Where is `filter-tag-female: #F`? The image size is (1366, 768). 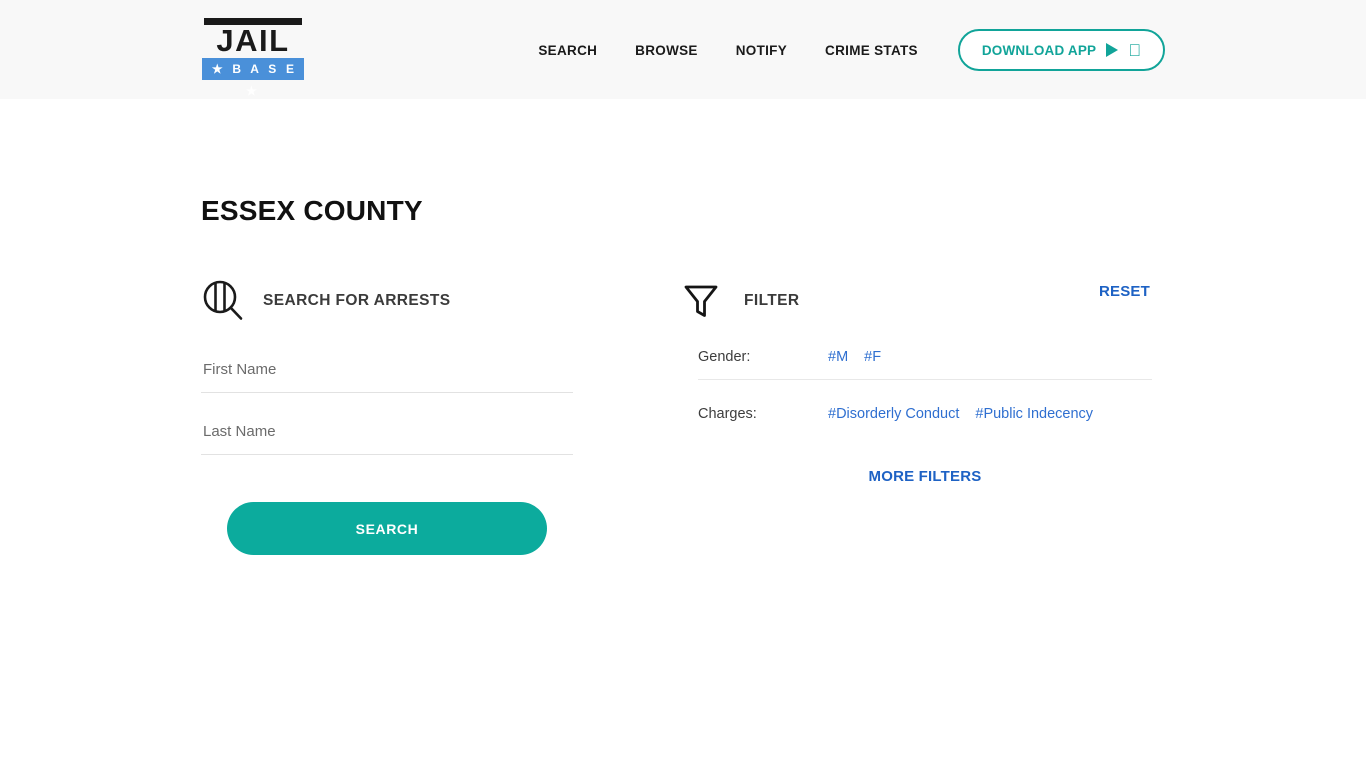 filter-tag-female: #F is located at coordinates (872, 357).